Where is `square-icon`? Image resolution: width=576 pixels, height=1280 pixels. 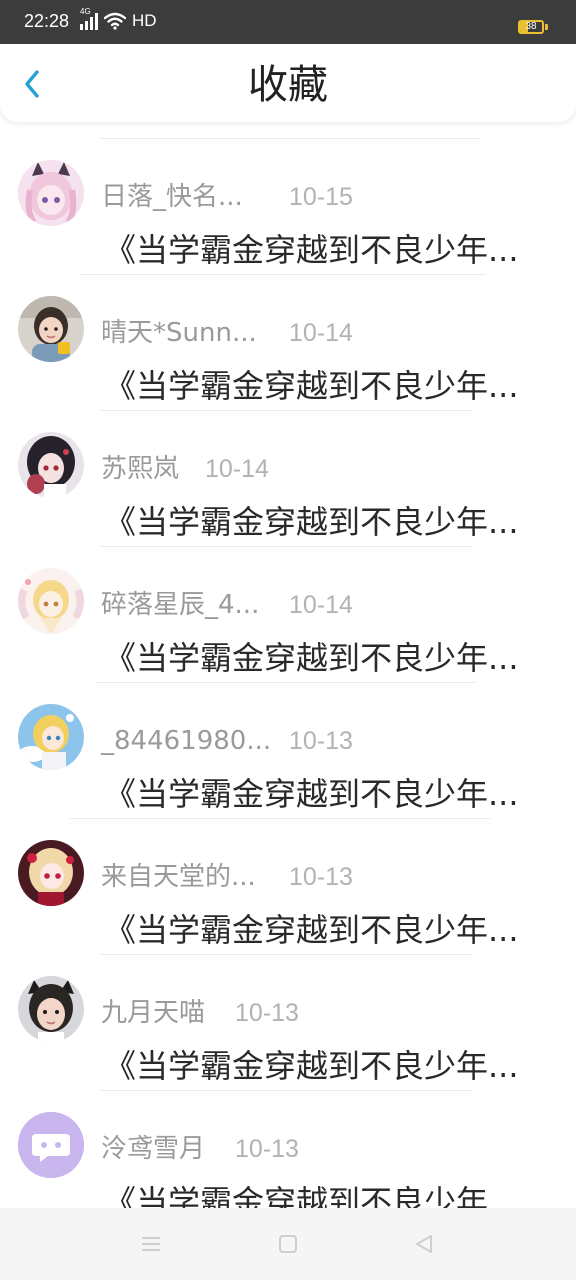 square-icon is located at coordinates (288, 1244).